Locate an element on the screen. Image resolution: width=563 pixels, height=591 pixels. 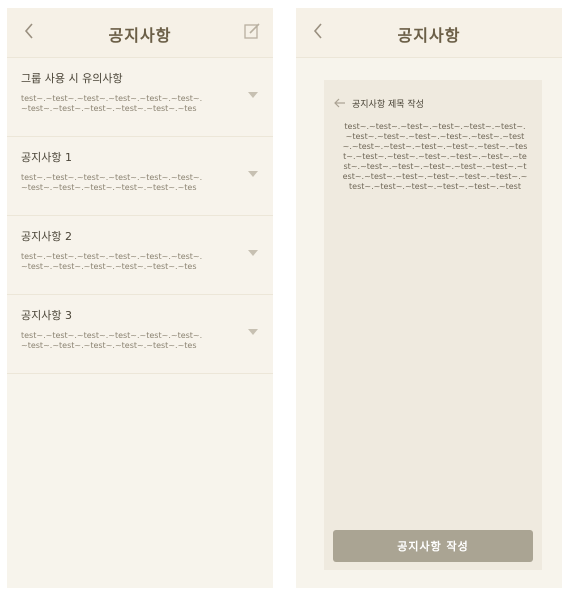
edit-icon is located at coordinates (252, 31).